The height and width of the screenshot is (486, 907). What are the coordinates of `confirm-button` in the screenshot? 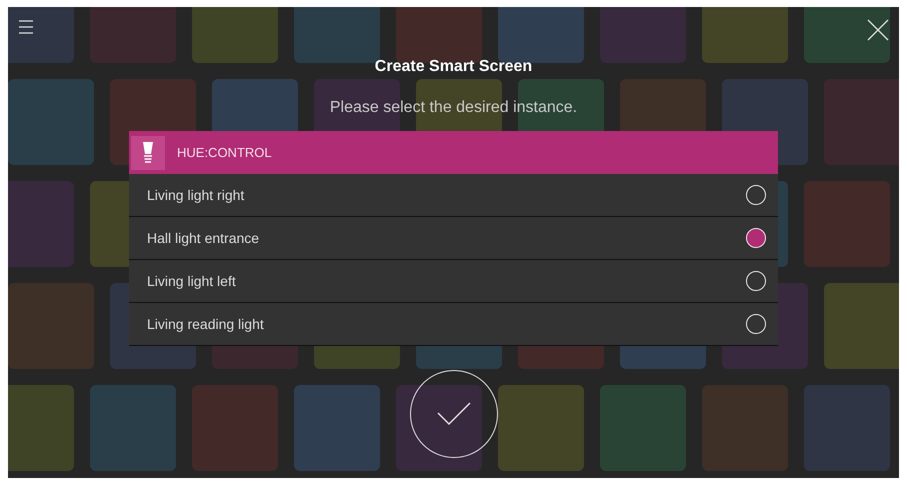 It's located at (454, 414).